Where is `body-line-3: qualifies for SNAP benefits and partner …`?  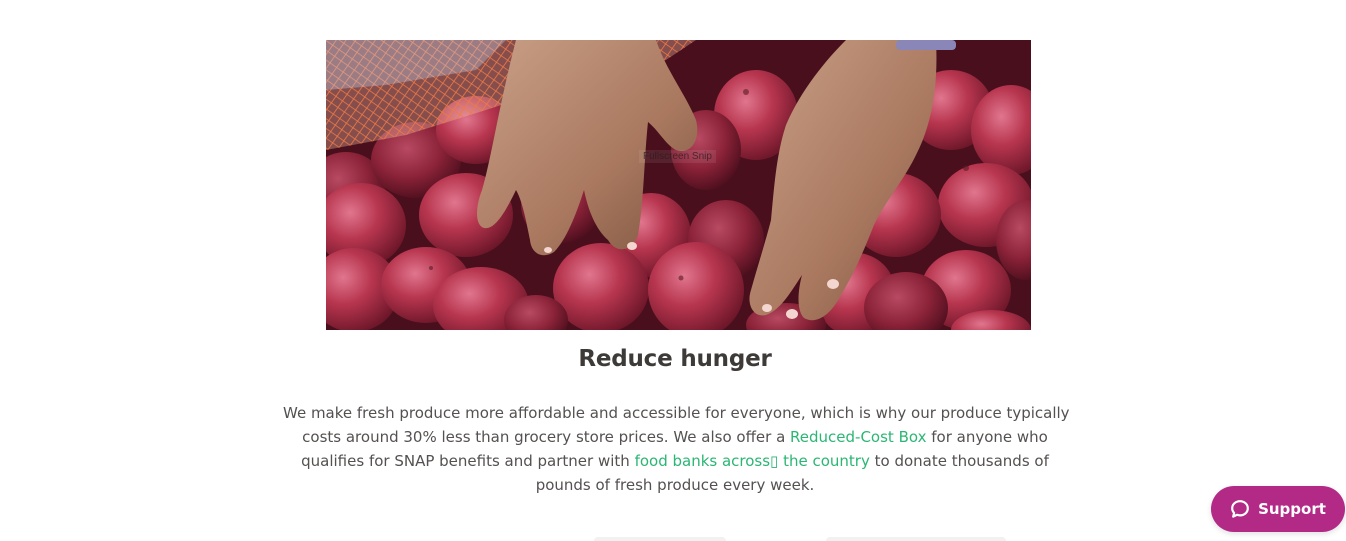 body-line-3: qualifies for SNAP benefits and partner … is located at coordinates (675, 461).